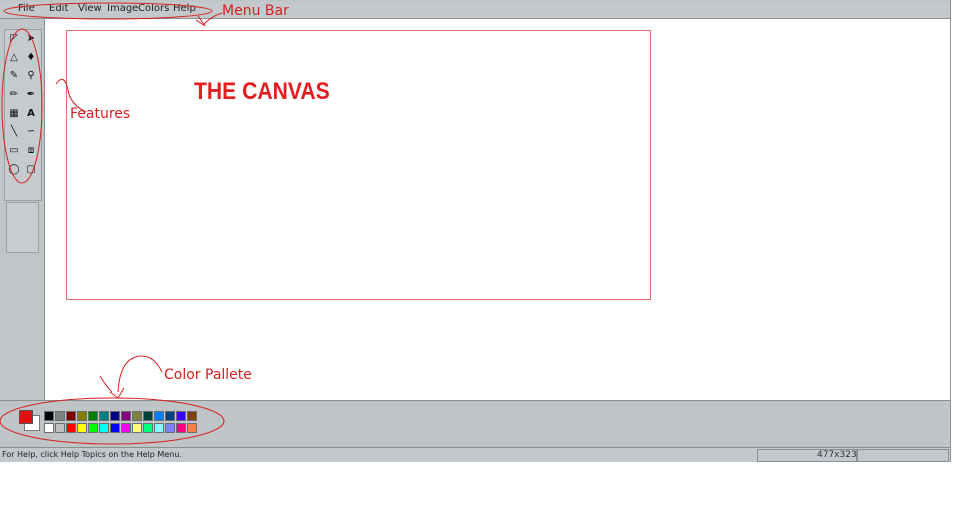 This screenshot has height=515, width=960. I want to click on menu-bar-annotation-ellipse, so click(108, 11).